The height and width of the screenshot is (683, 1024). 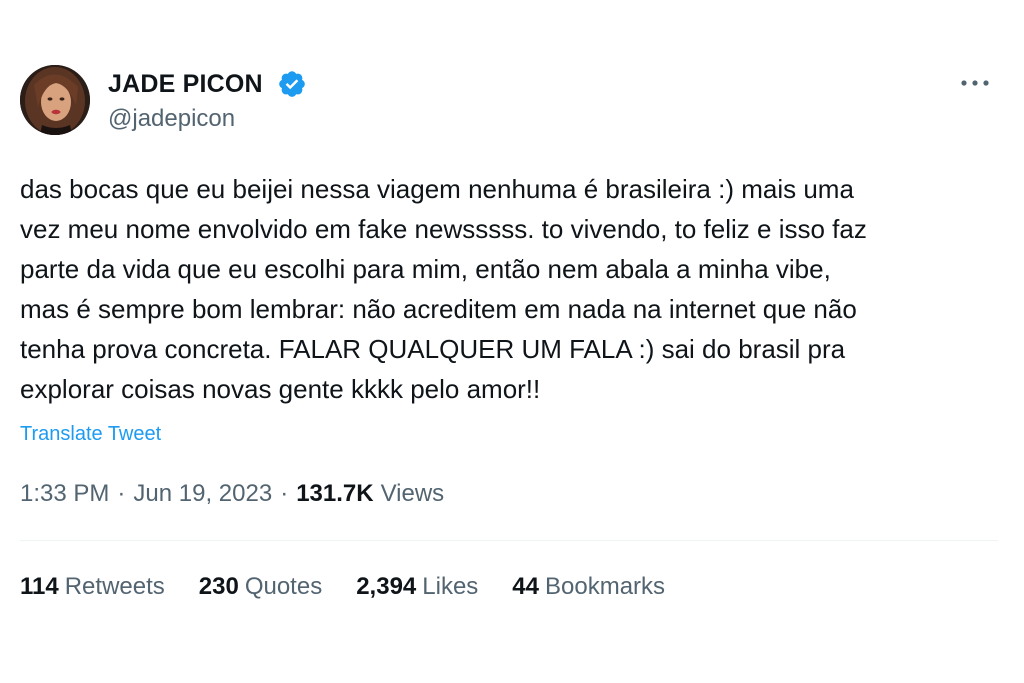 I want to click on tweet-date: Jun 19, 2023, so click(x=202, y=494).